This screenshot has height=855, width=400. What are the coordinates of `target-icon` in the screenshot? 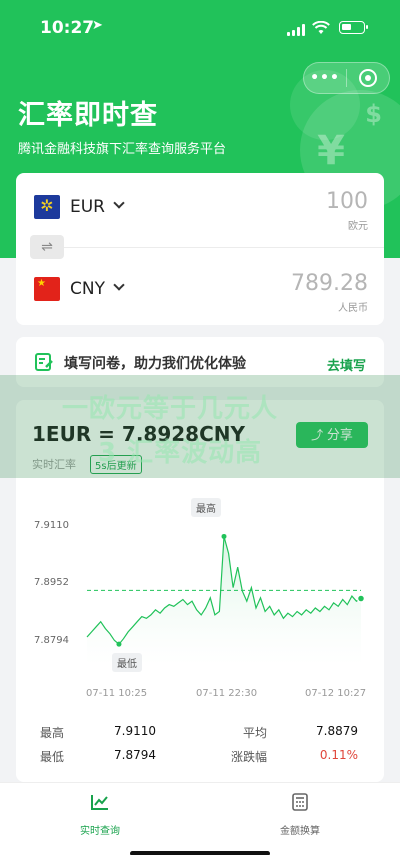 It's located at (368, 78).